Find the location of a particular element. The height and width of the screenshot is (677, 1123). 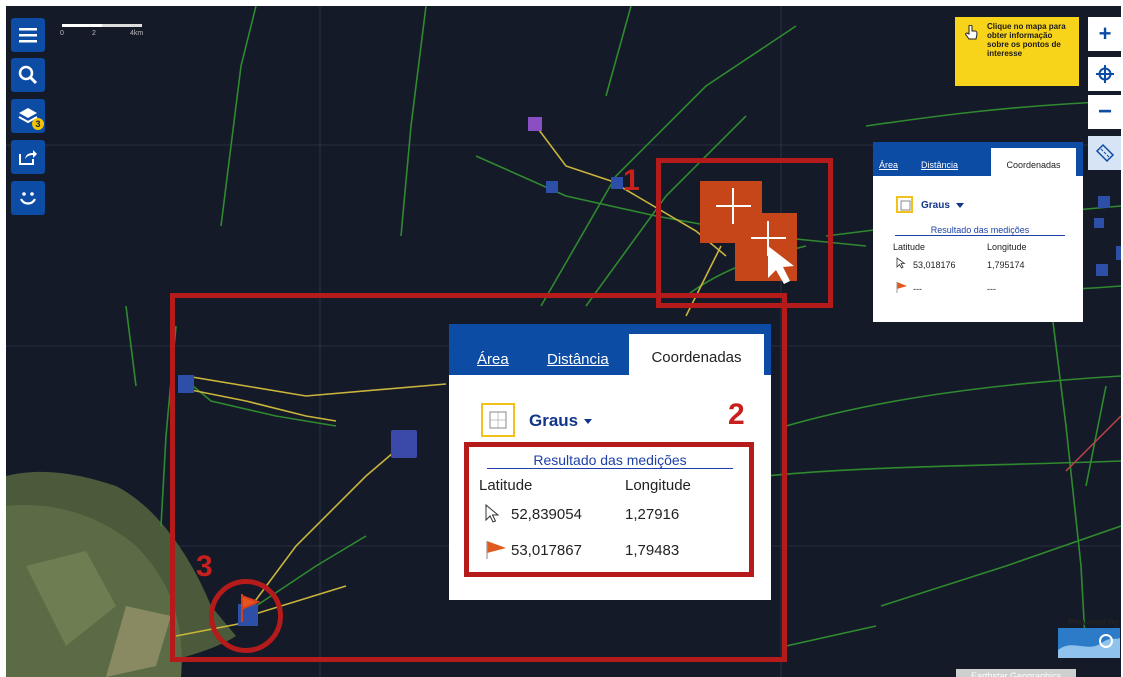

tab-coordinates: Coordenadas is located at coordinates (1033, 162).